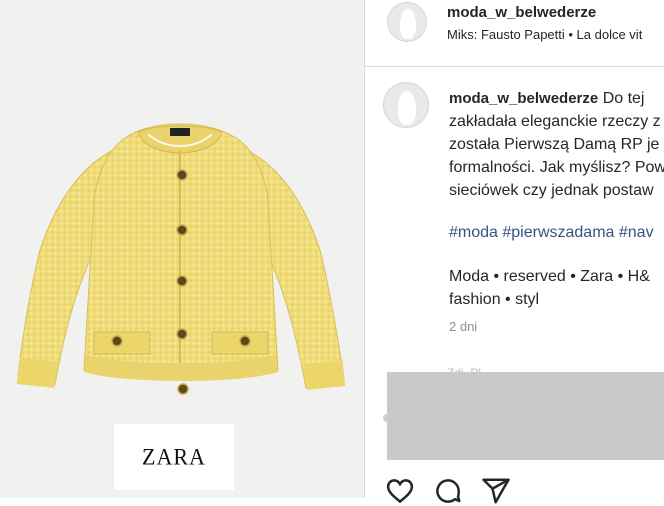  What do you see at coordinates (400, 491) in the screenshot?
I see `heart-icon` at bounding box center [400, 491].